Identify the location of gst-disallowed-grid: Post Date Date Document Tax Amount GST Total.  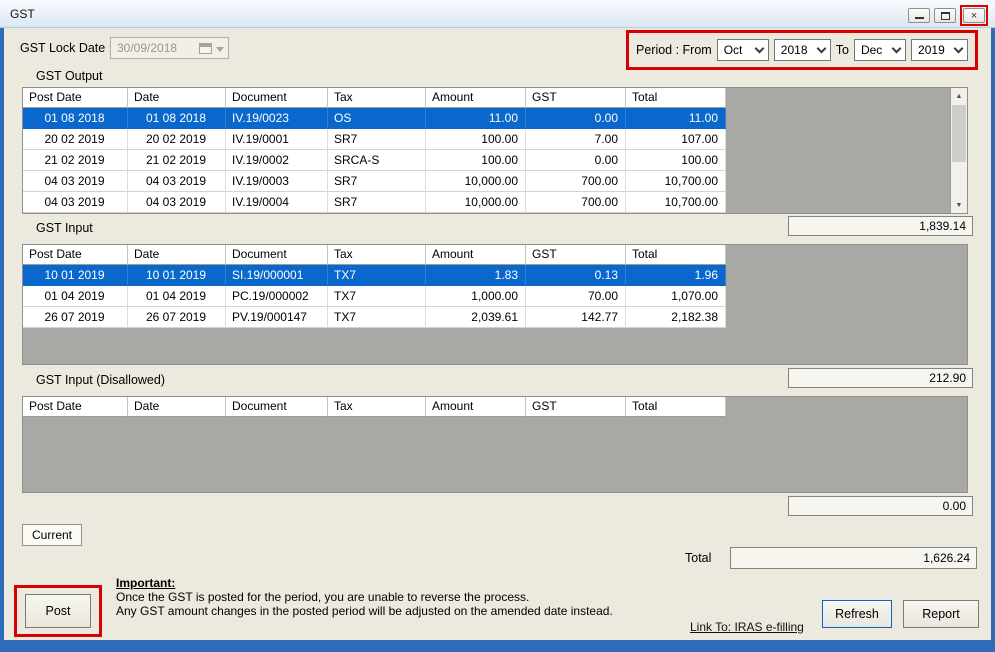
(495, 444).